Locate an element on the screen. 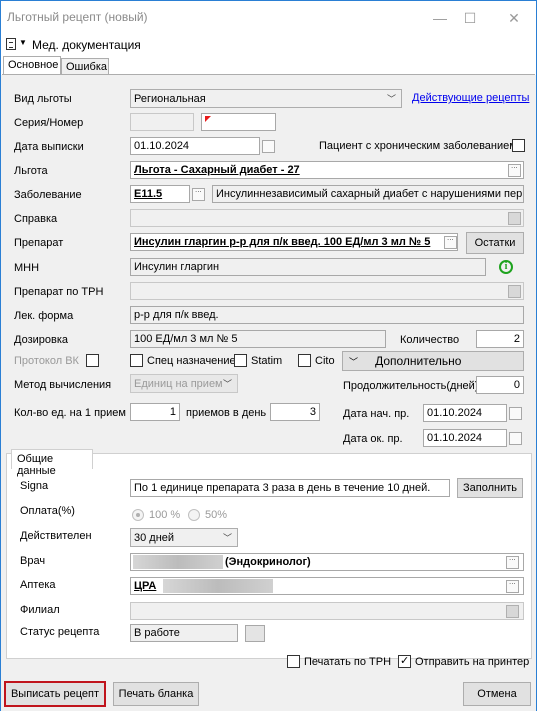 Image resolution: width=537 pixels, height=711 pixels. footer-bar: Выписать рецепт Печать бланка Отмена is located at coordinates (268, 692).